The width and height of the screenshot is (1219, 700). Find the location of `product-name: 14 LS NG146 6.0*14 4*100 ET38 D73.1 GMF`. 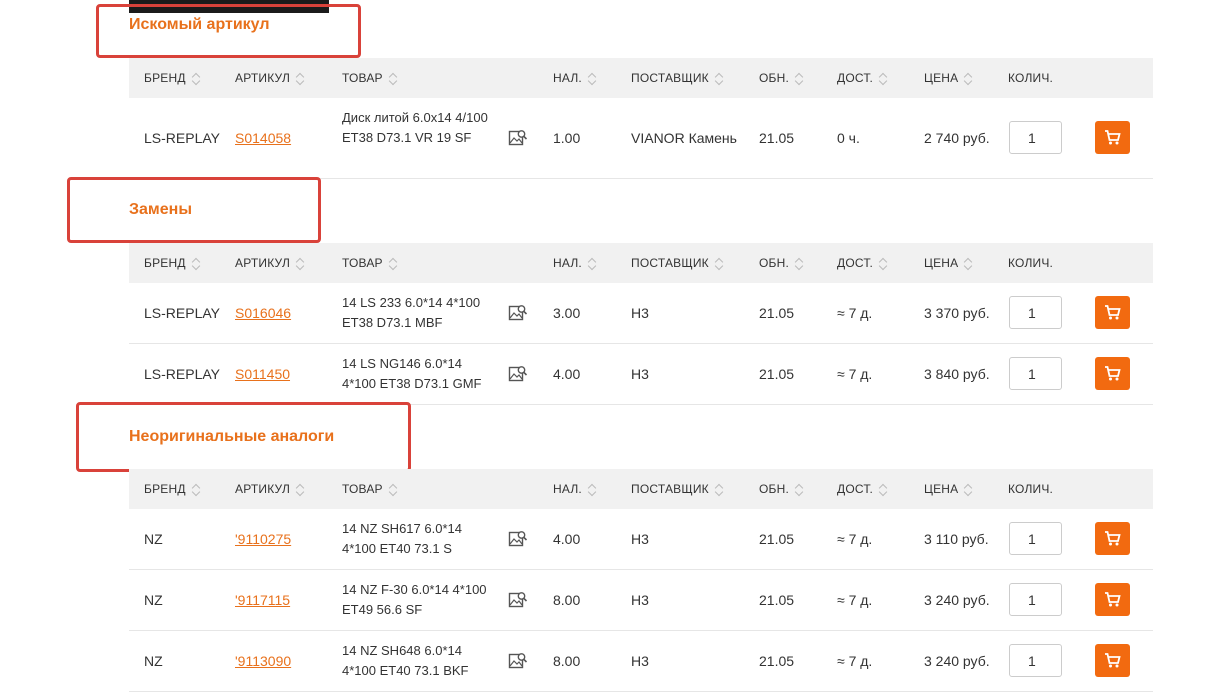

product-name: 14 LS NG146 6.0*14 4*100 ET38 D73.1 GMF is located at coordinates (412, 373).